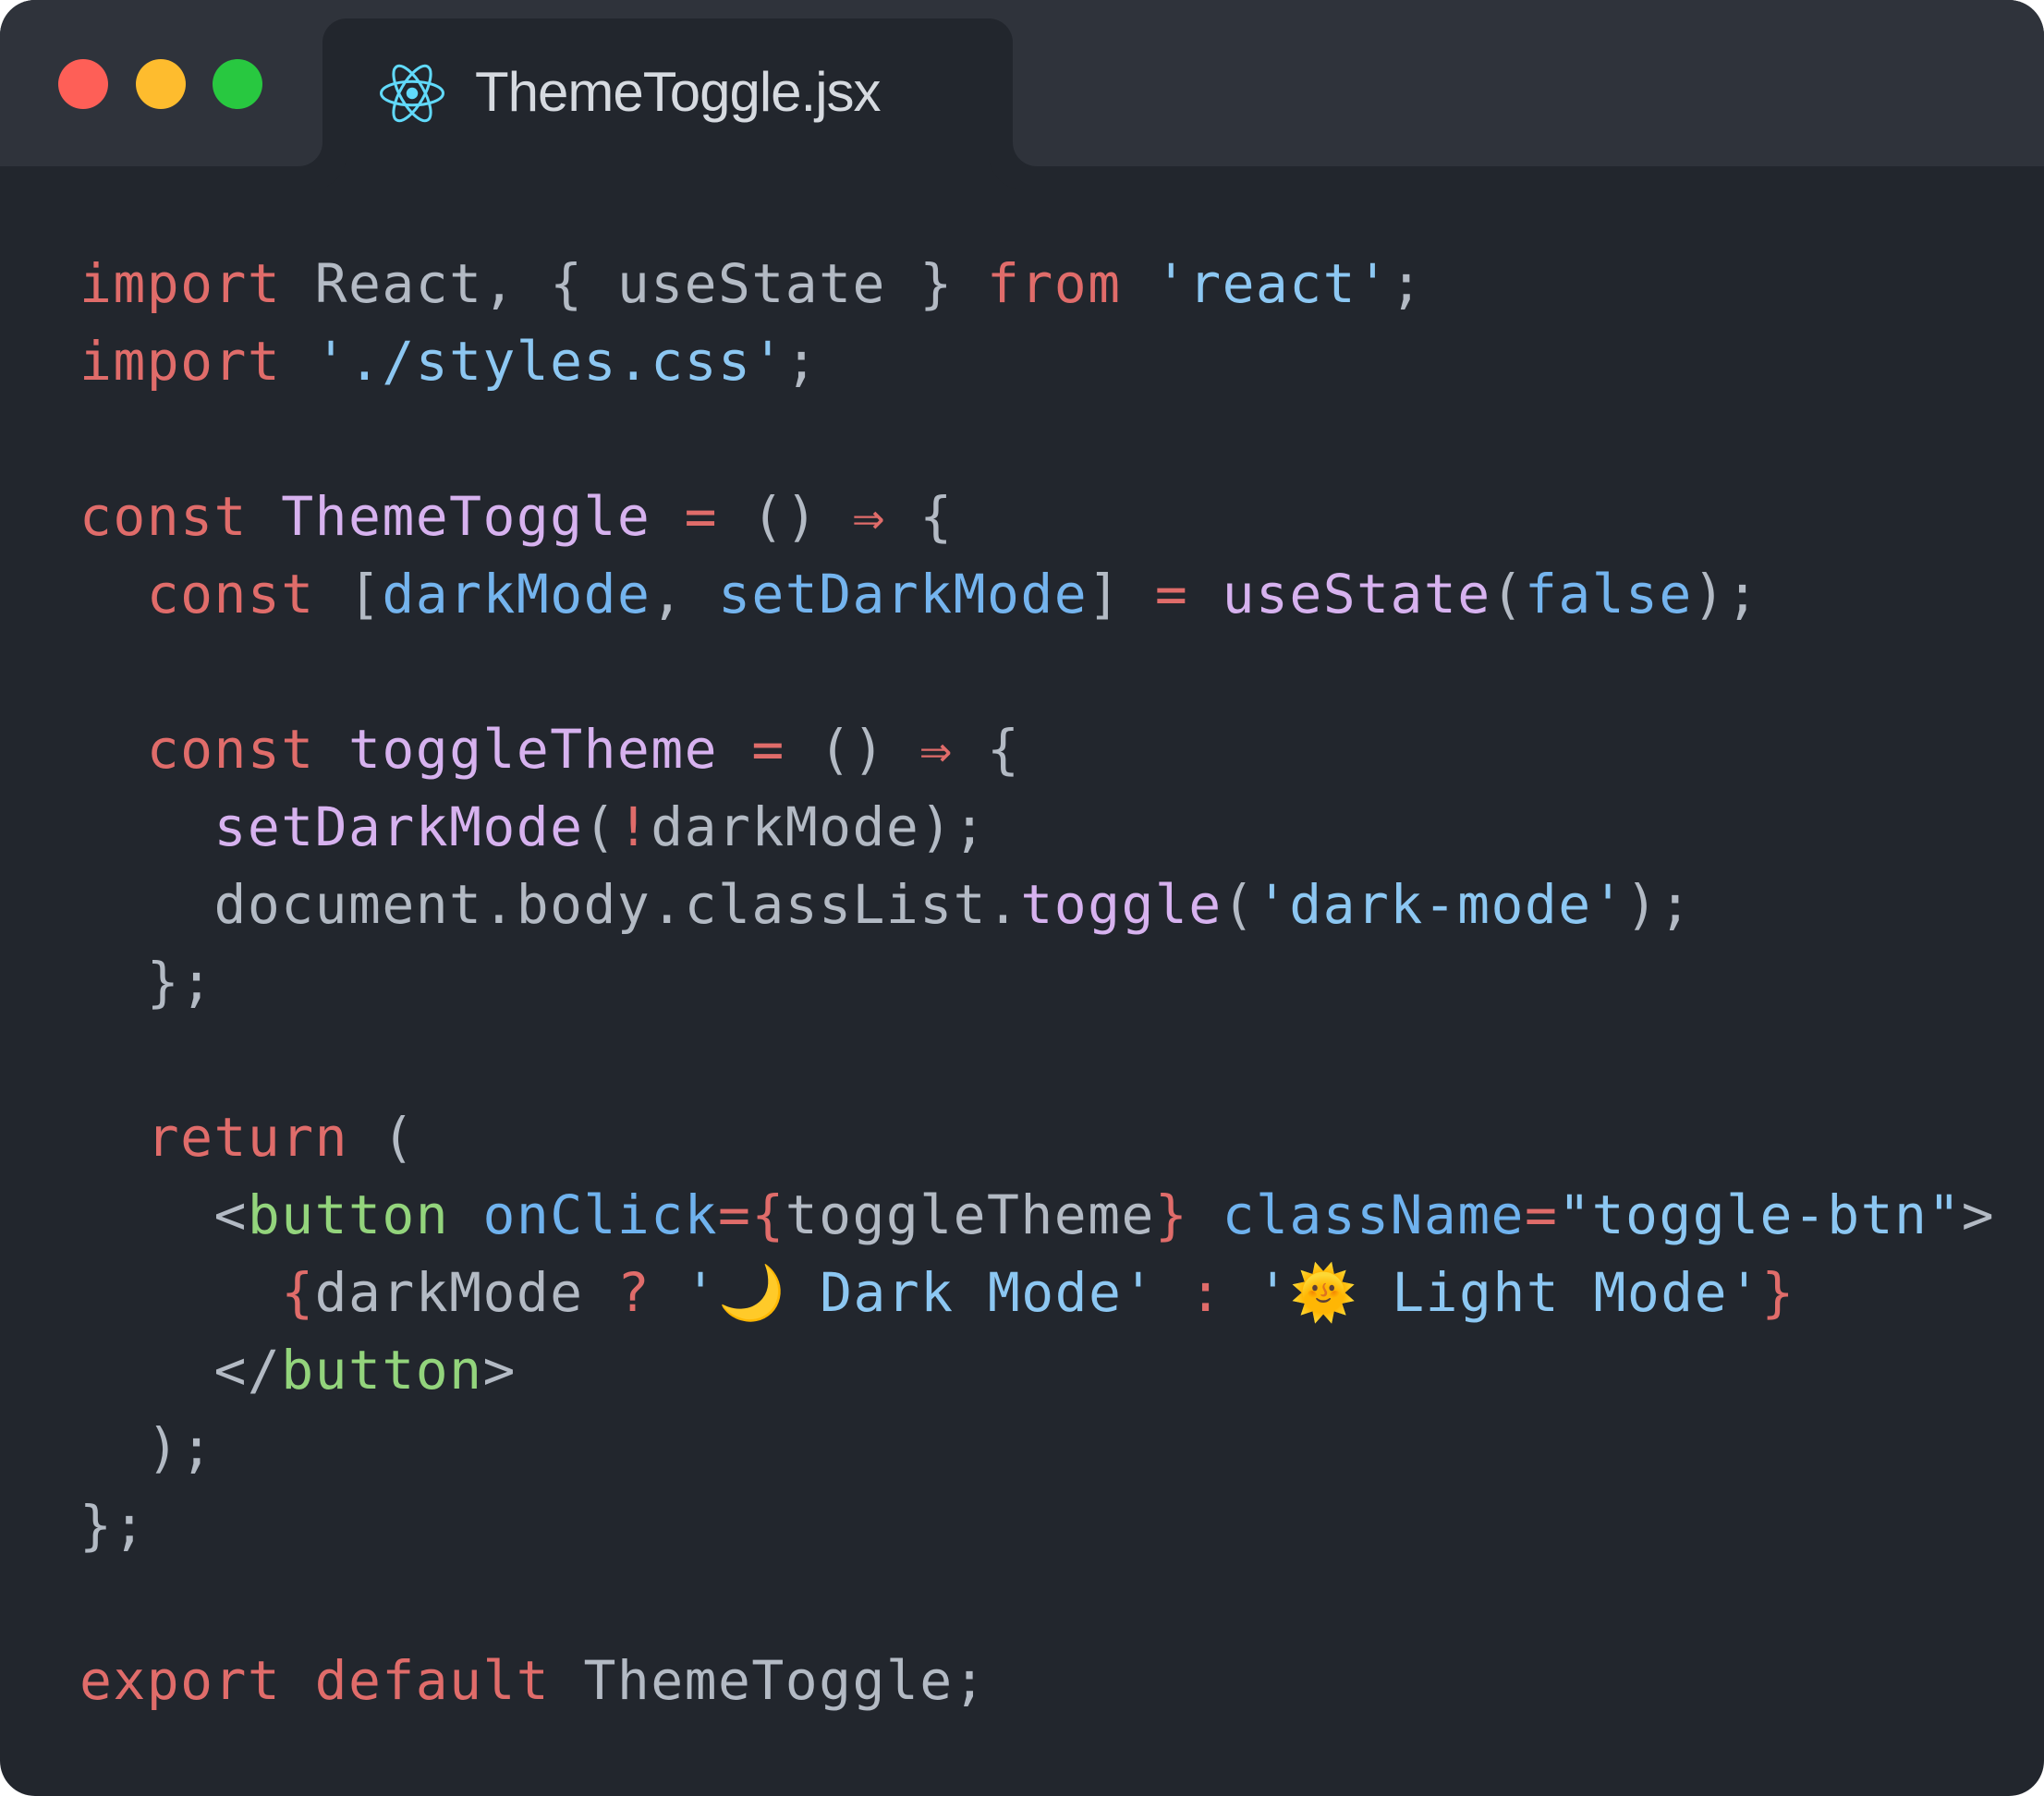  Describe the element at coordinates (679, 92) in the screenshot. I see `tab-title: ThemeToggle.jsx` at that location.